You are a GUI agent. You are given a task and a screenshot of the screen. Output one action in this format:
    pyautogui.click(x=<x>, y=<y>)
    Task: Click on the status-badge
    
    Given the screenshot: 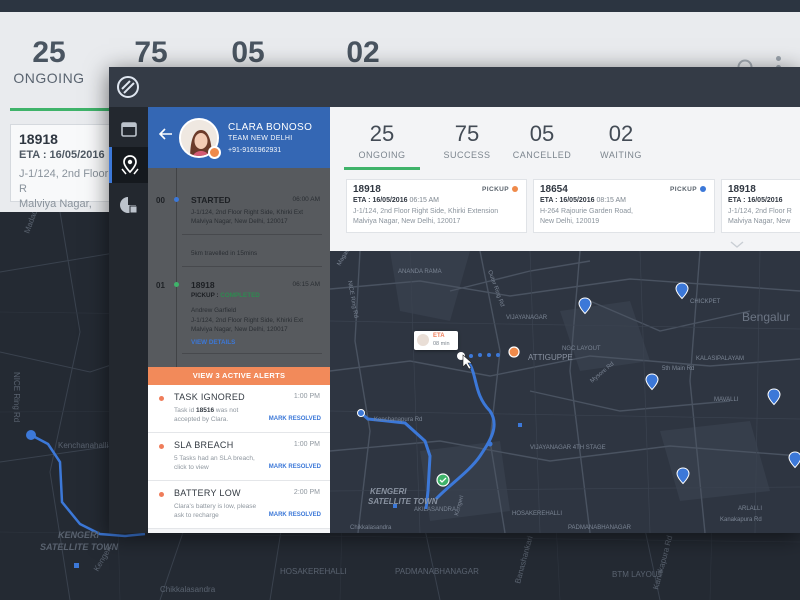 What is the action you would take?
    pyautogui.click(x=214, y=152)
    